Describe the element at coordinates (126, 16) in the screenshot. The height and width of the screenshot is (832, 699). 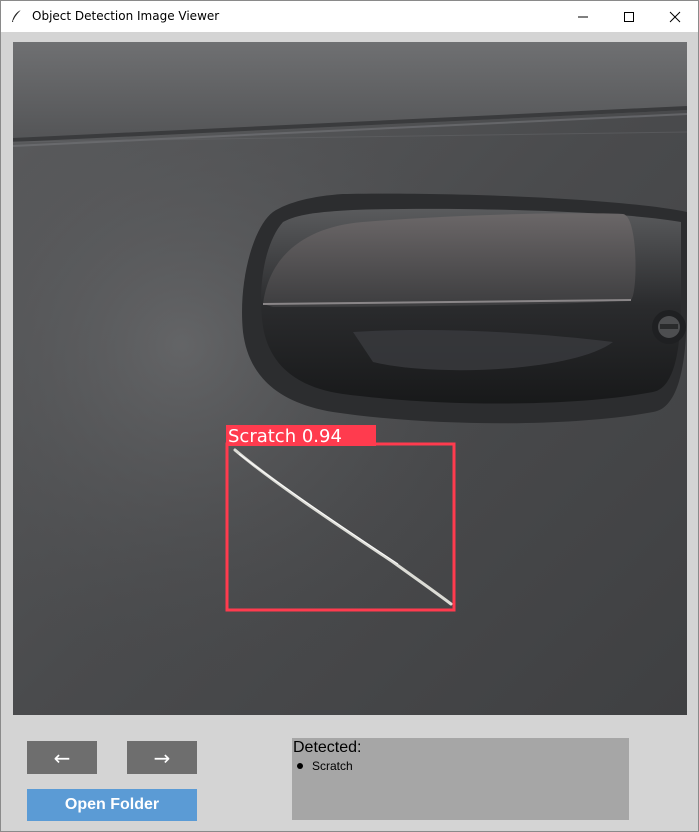
I see `window-title: Object Detection Image Viewer` at that location.